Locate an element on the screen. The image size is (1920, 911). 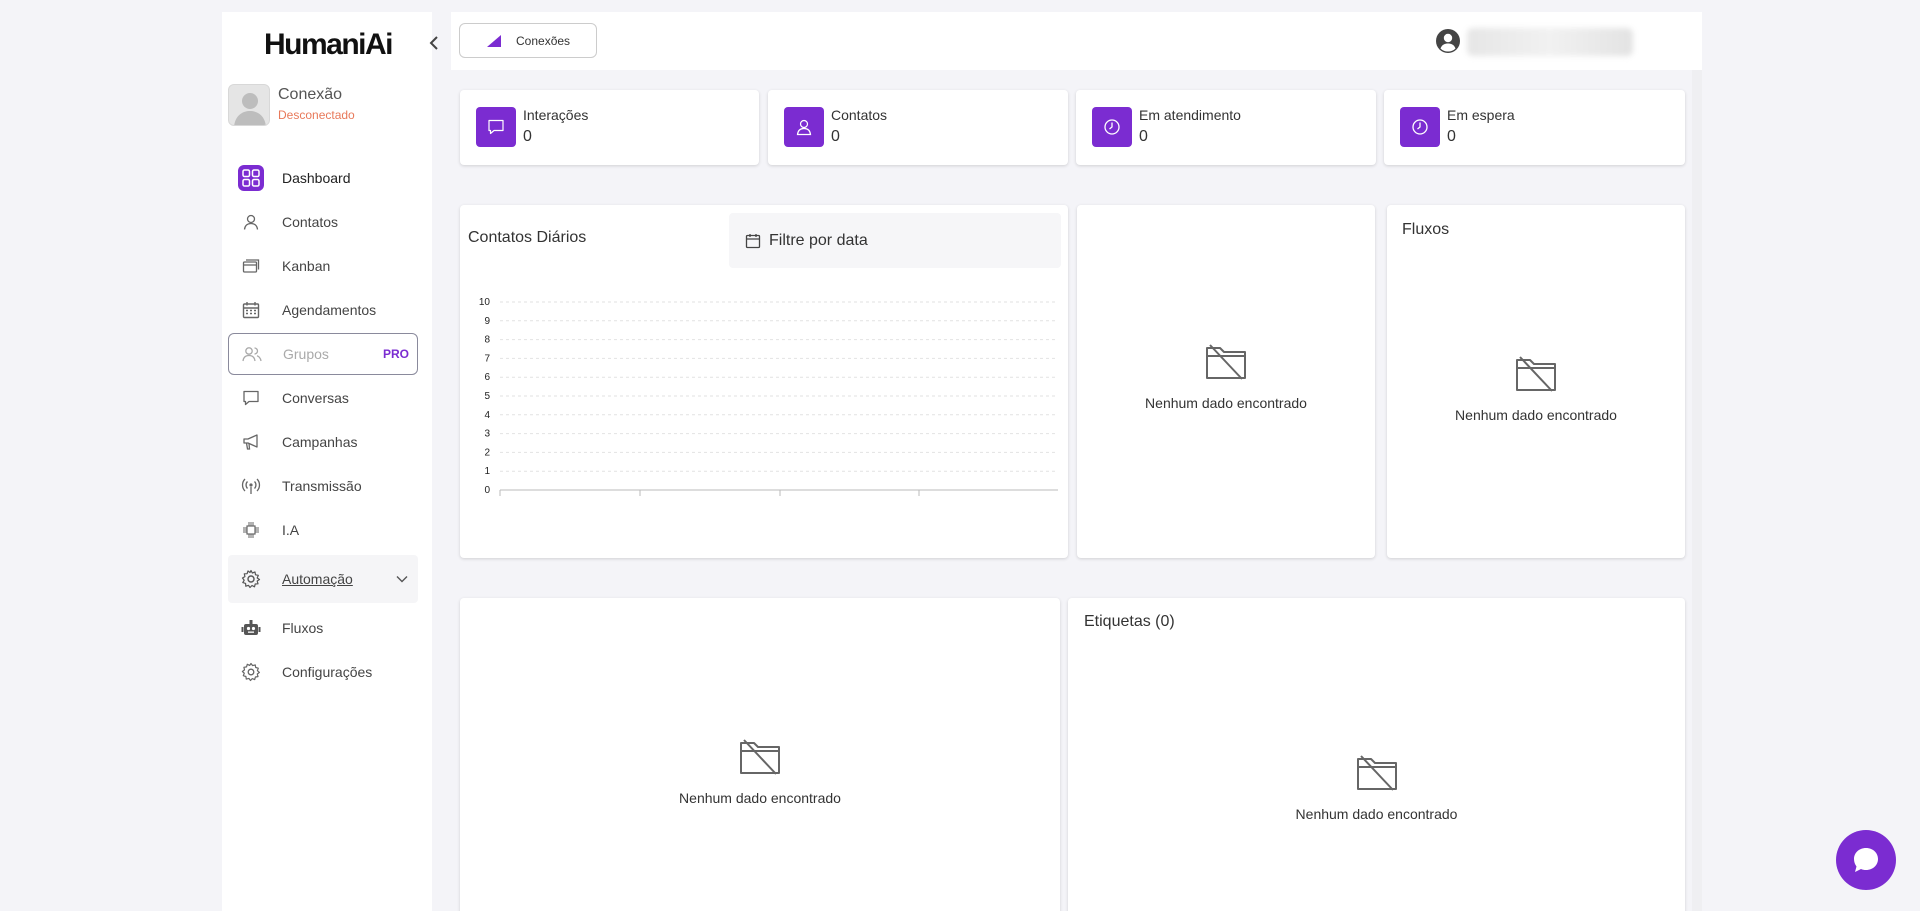
y-tick-label: 8 is located at coordinates (487, 340).